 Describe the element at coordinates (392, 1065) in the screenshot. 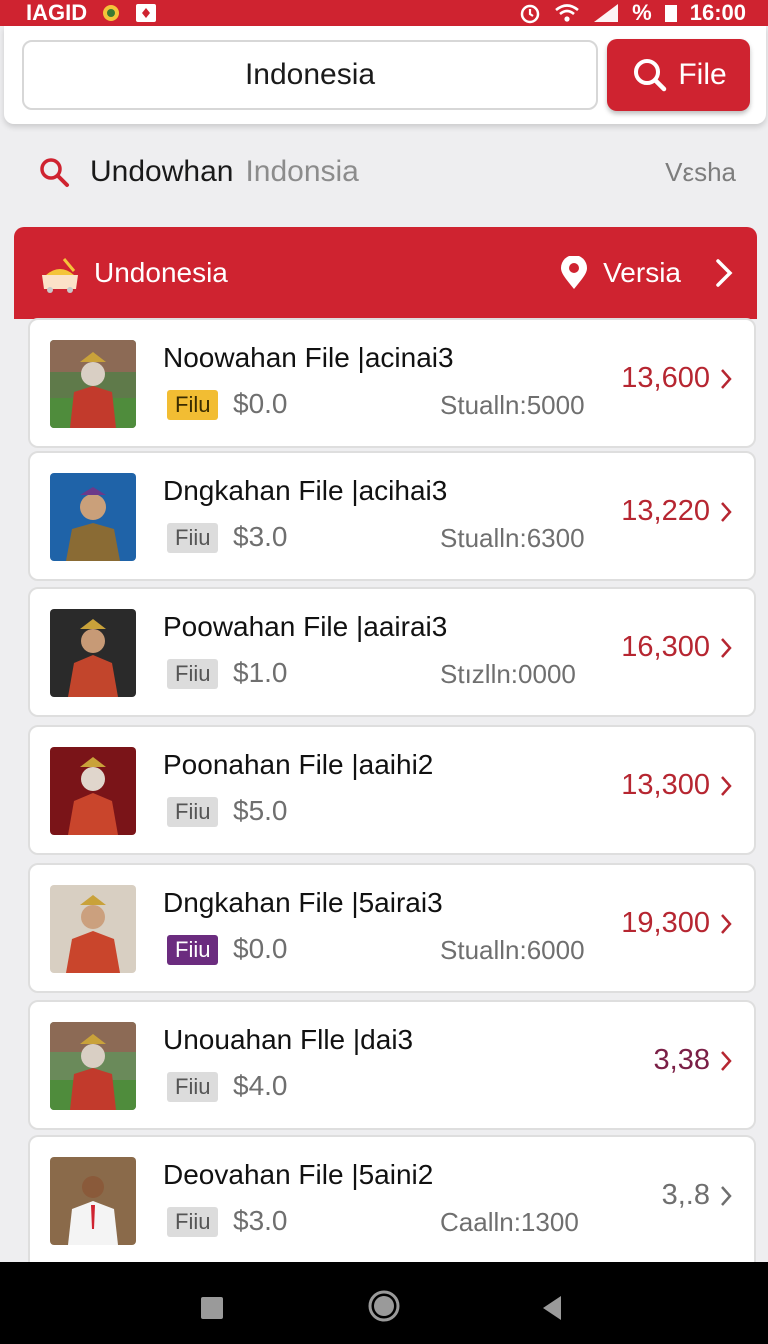

I see `list-item: Unouahan Flle |dai3 Fiiu $4.0 3,38` at that location.